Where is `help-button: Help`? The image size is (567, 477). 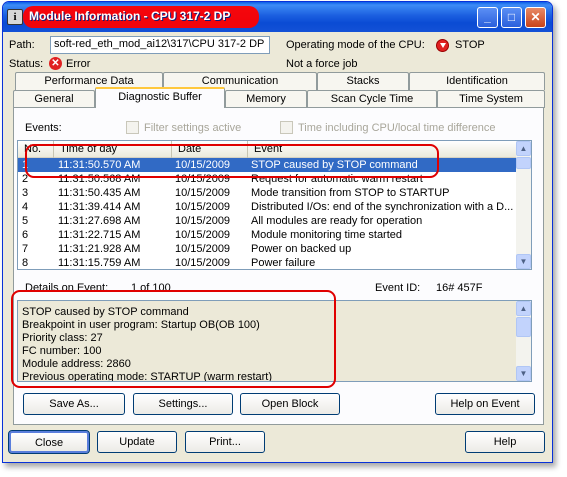
help-button: Help is located at coordinates (505, 442).